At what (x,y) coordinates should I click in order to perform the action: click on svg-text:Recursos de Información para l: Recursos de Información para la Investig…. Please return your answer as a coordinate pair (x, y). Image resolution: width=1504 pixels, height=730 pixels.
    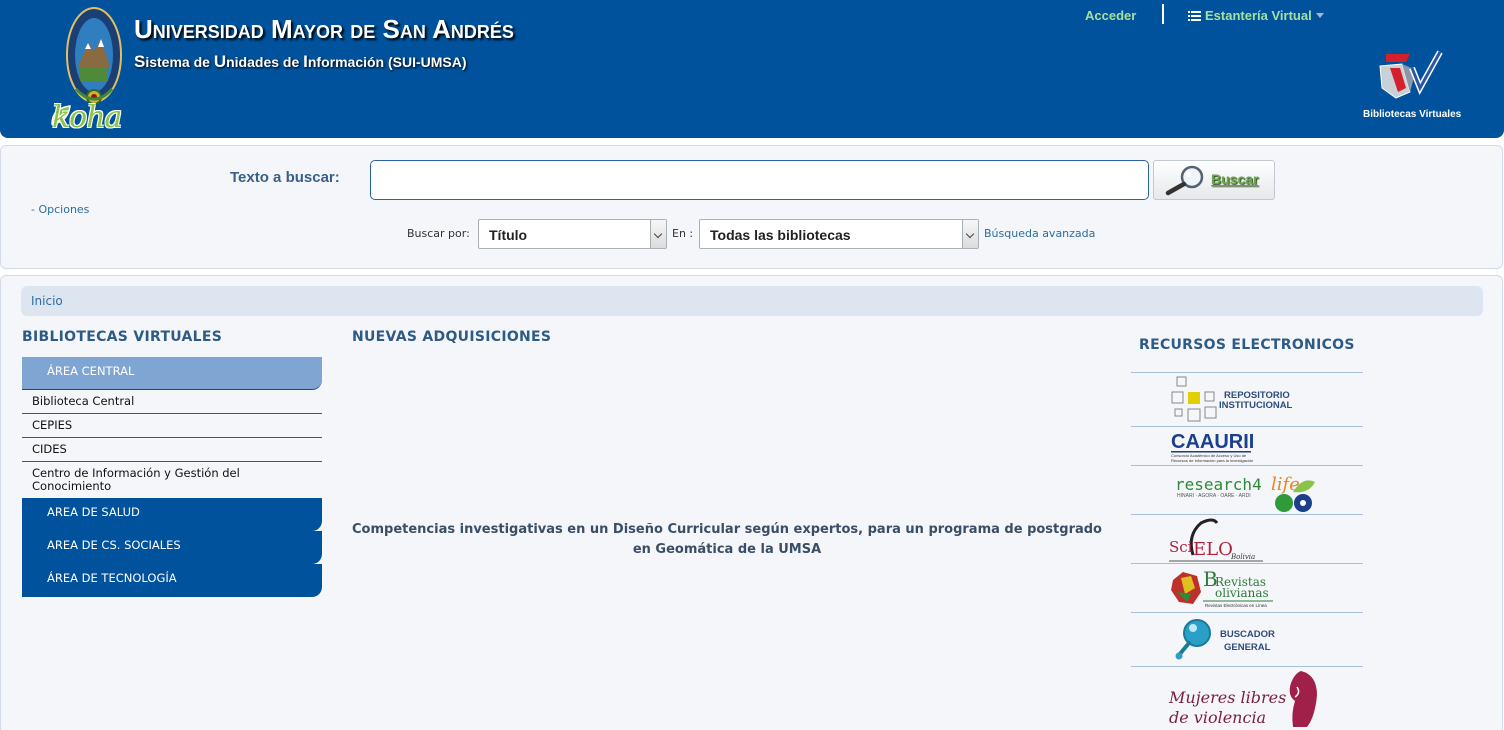
    Looking at the image, I should click on (1212, 460).